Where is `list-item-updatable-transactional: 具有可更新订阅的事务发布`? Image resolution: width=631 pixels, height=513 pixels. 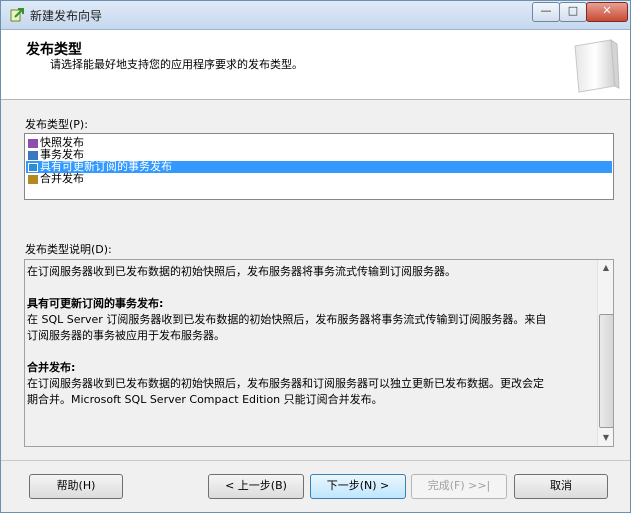
list-item-updatable-transactional: 具有可更新订阅的事务发布 is located at coordinates (319, 167).